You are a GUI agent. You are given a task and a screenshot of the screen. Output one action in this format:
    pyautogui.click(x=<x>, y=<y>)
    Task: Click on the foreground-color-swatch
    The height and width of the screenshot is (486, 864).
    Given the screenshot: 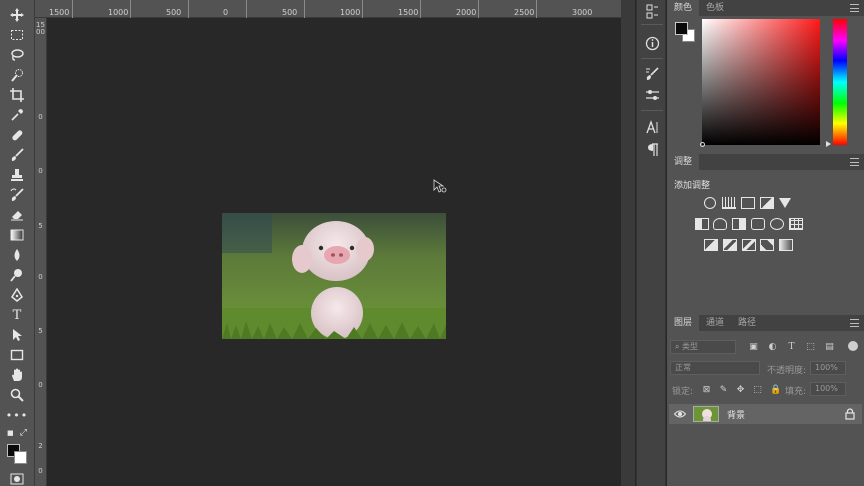 What is the action you would take?
    pyautogui.click(x=681, y=28)
    